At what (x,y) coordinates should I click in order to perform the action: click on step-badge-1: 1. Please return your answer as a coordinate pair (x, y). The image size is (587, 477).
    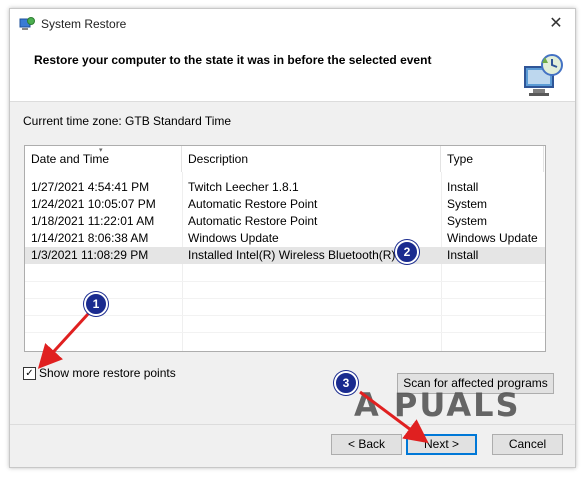
    Looking at the image, I should click on (96, 304).